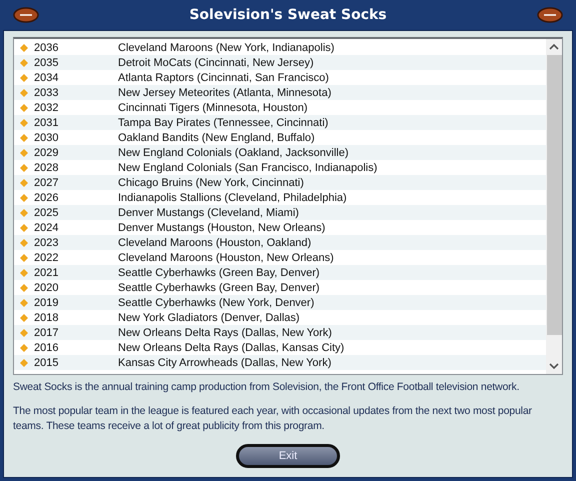 The width and height of the screenshot is (576, 481). What do you see at coordinates (211, 182) in the screenshot?
I see `team-text: Chicago Bruins (New York, Cincinnati)` at bounding box center [211, 182].